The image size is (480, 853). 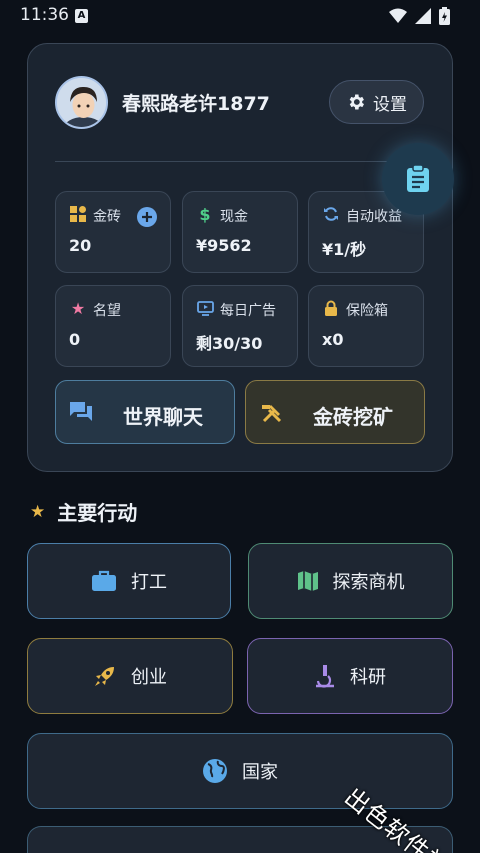 What do you see at coordinates (215, 771) in the screenshot?
I see `globe-icon` at bounding box center [215, 771].